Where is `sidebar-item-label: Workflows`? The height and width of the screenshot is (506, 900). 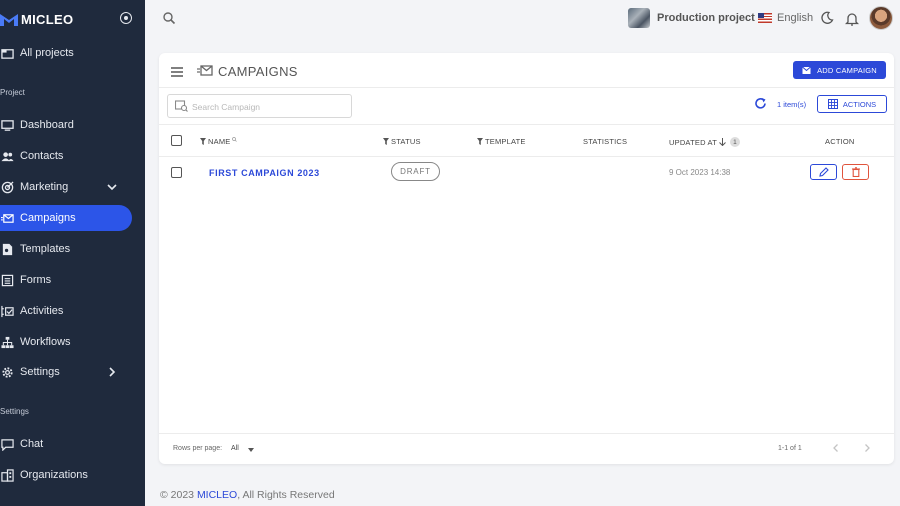
sidebar-item-label: Workflows is located at coordinates (45, 342).